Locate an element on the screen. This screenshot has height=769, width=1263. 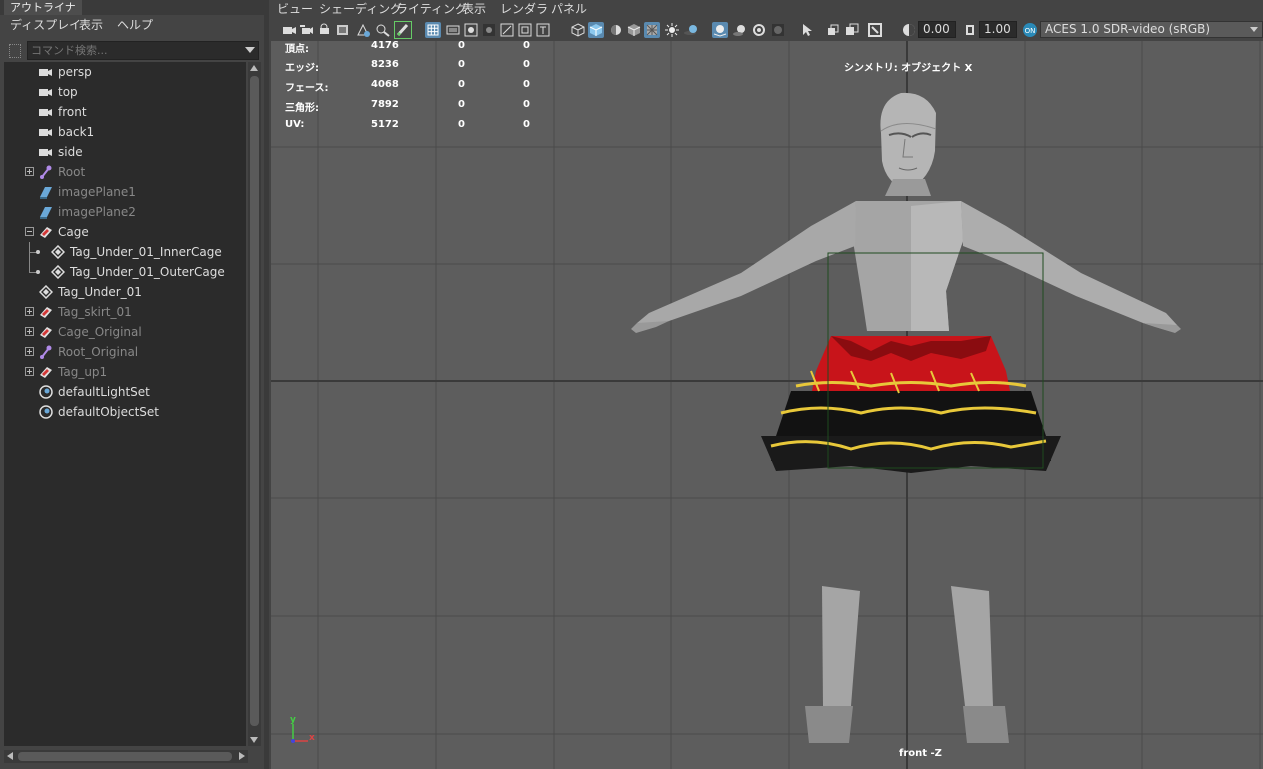
select-tool-icon is located at coordinates (807, 30).